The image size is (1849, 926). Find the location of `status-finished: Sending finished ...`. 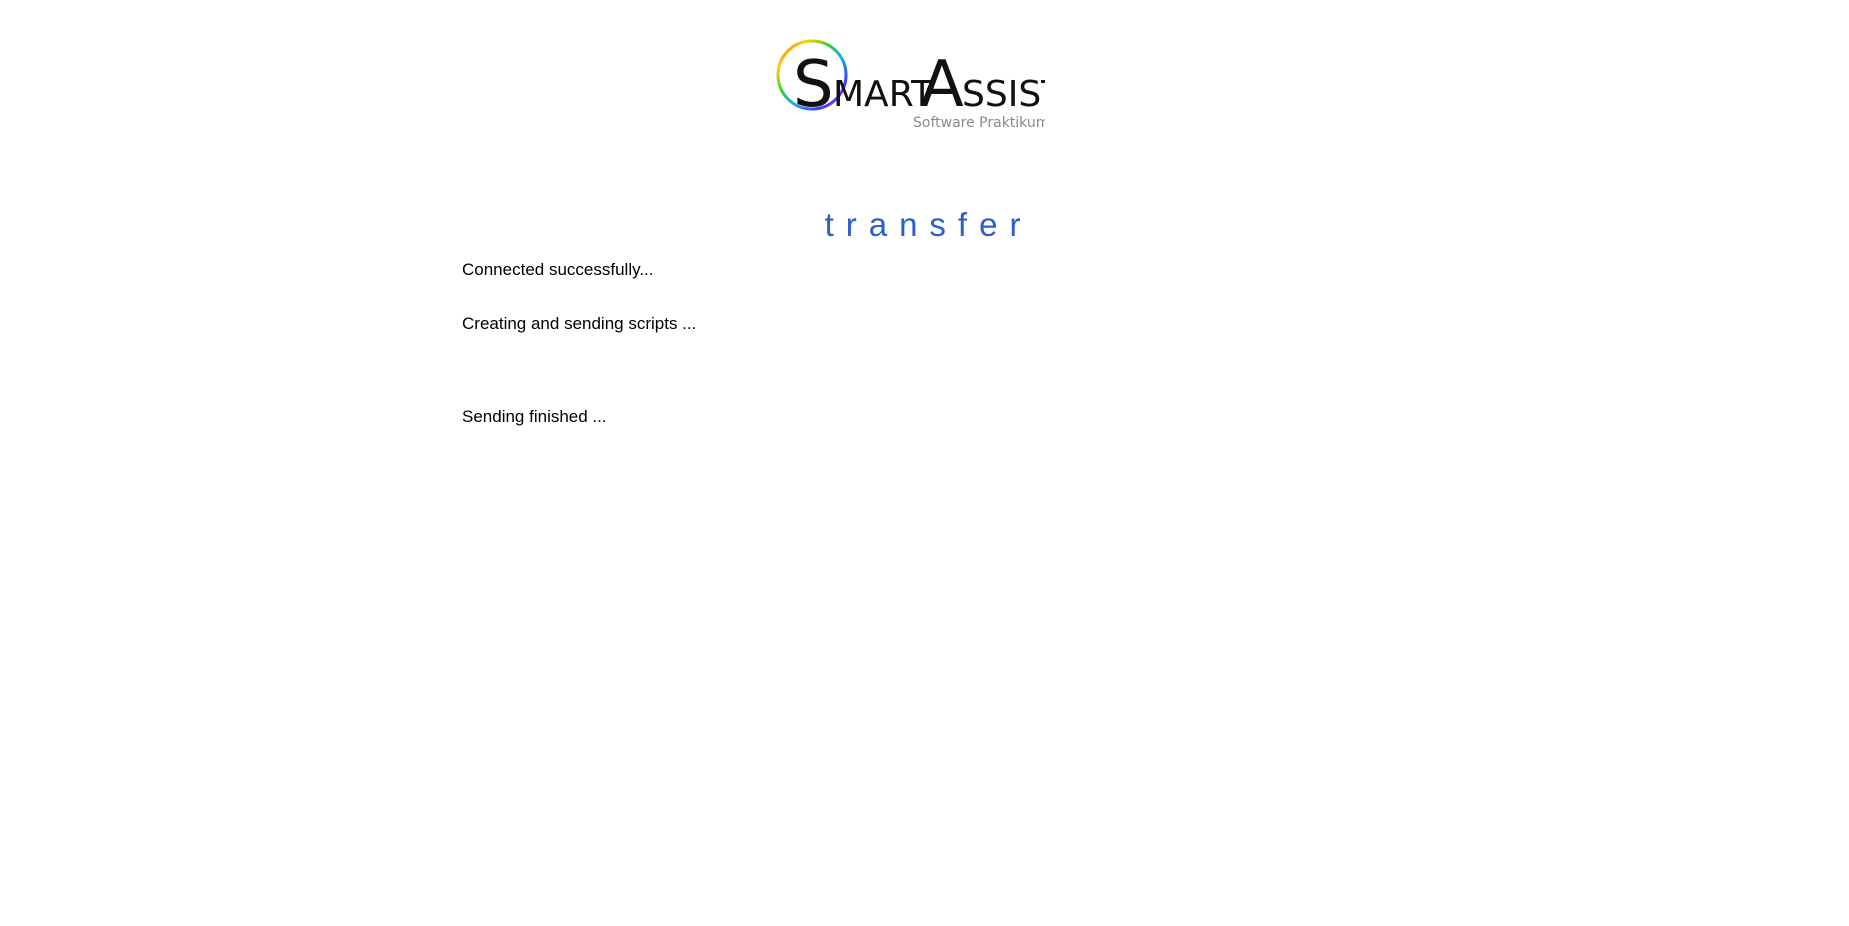

status-finished: Sending finished ... is located at coordinates (534, 416).